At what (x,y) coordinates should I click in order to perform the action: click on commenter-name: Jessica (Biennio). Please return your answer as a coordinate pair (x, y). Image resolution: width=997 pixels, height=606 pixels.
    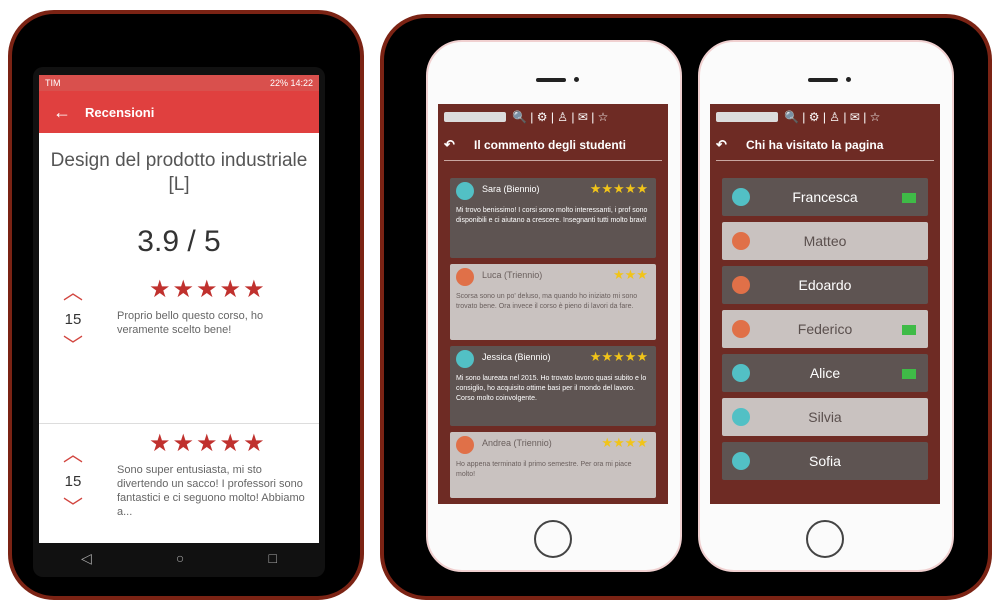
    Looking at the image, I should click on (516, 357).